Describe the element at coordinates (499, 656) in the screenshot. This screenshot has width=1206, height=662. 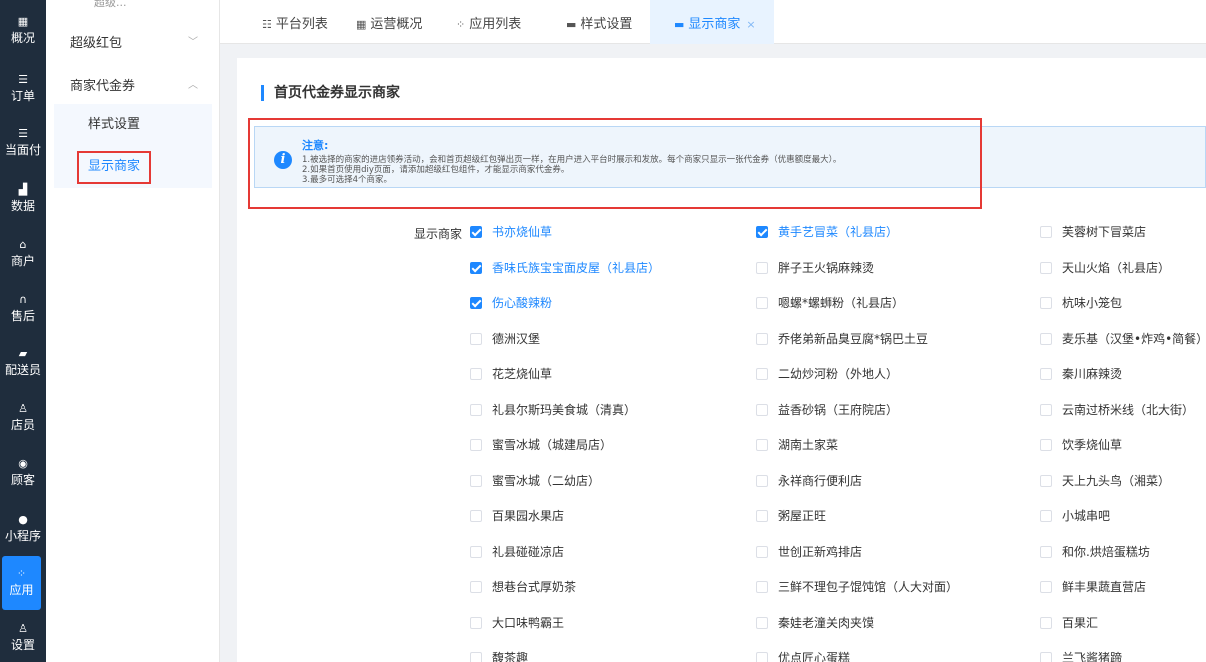
I see `merchant-checkbox: 馥茶趣` at that location.